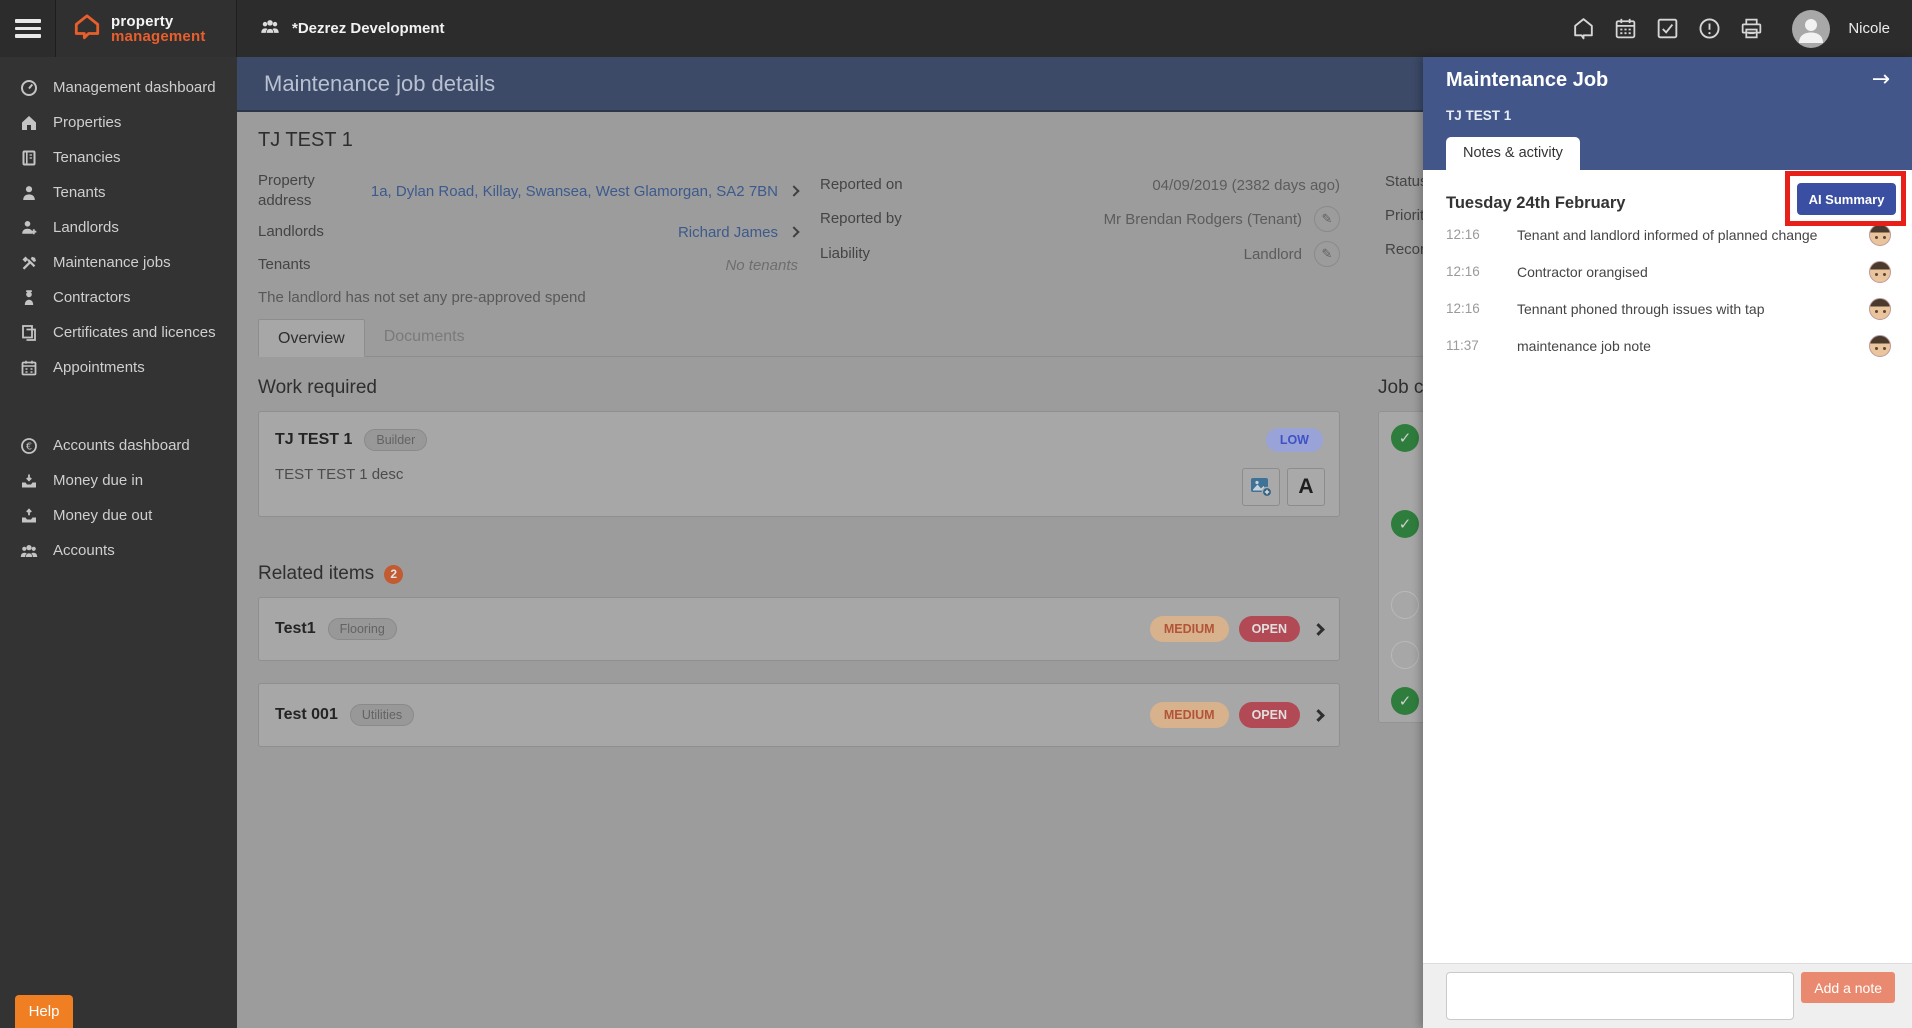  What do you see at coordinates (118, 550) in the screenshot?
I see `sidebar-item-accounts: Accounts` at bounding box center [118, 550].